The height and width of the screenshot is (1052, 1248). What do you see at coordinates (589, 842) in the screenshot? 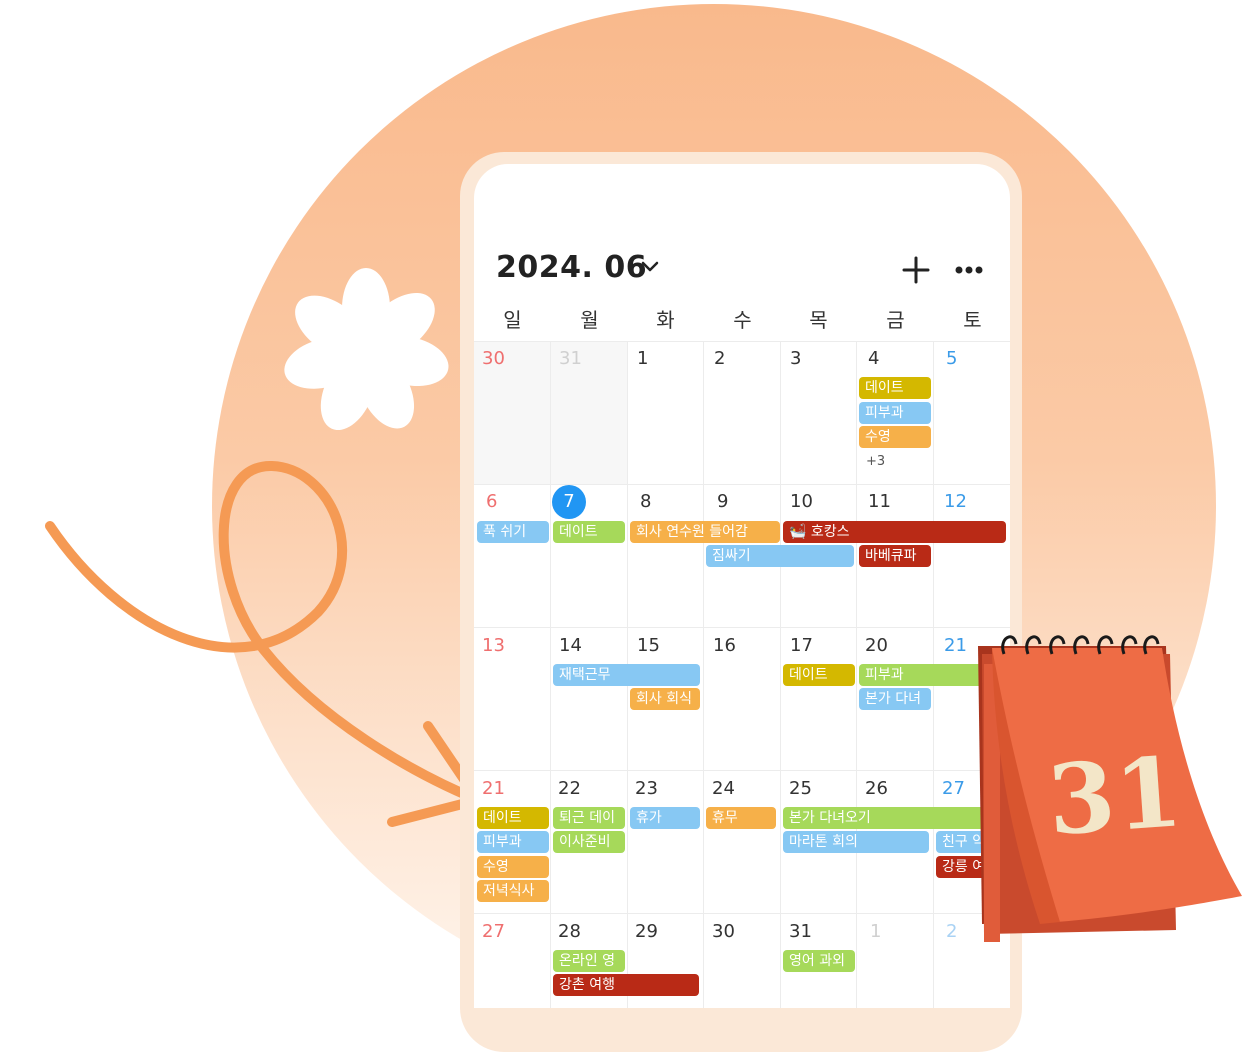
I see `event-chip: 이사준비` at bounding box center [589, 842].